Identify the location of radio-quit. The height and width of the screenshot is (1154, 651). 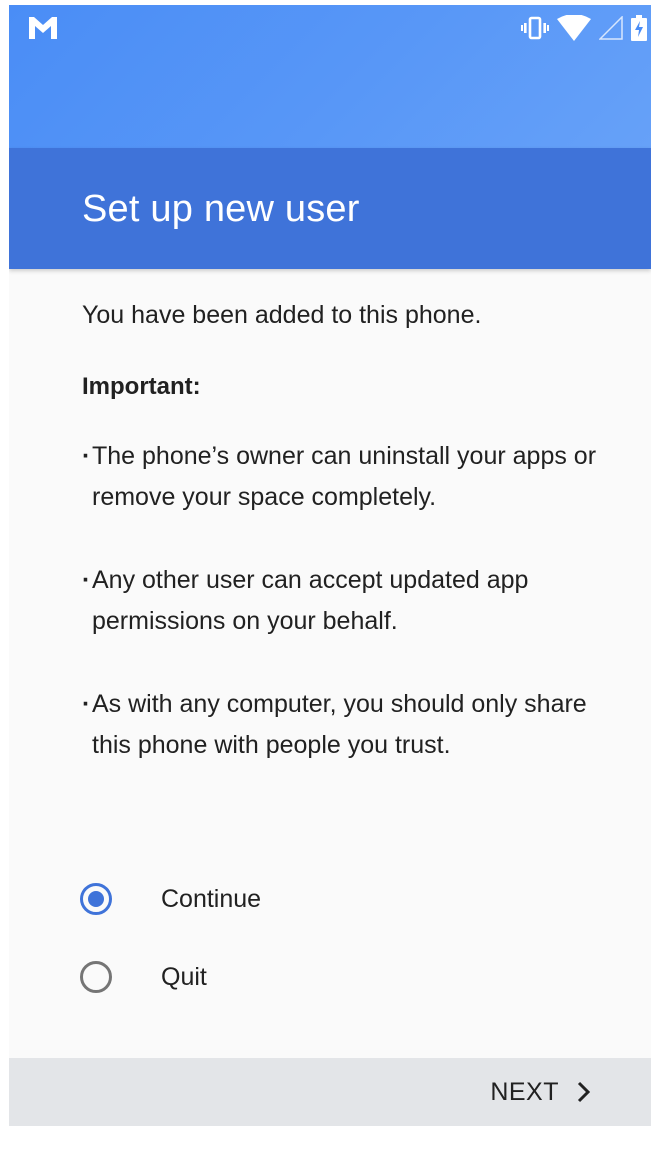
(96, 977).